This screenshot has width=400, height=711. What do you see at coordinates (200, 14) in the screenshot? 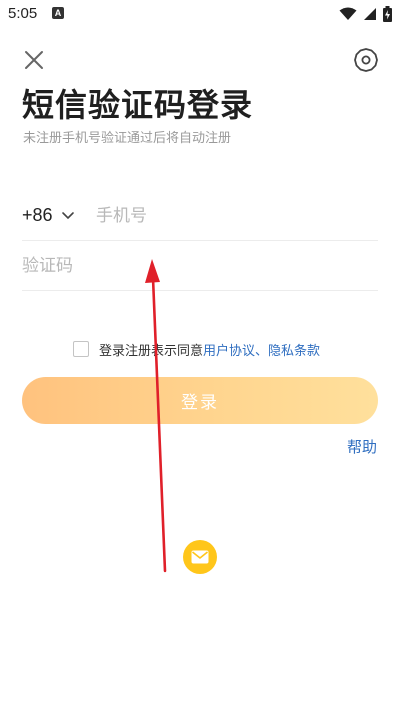
I see `status-bar: 5:05 A` at bounding box center [200, 14].